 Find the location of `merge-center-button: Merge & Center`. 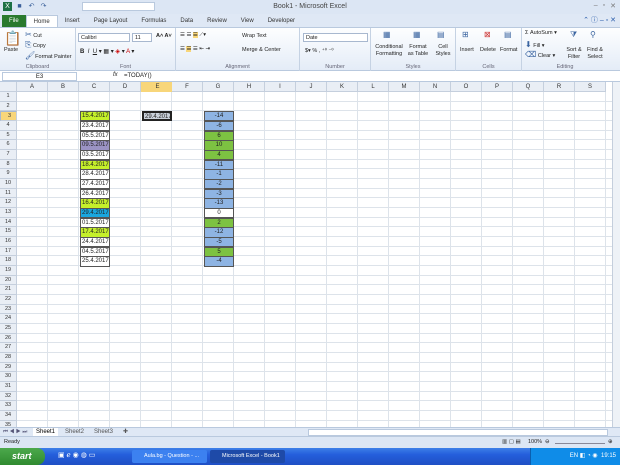

merge-center-button: Merge & Center is located at coordinates (261, 50).